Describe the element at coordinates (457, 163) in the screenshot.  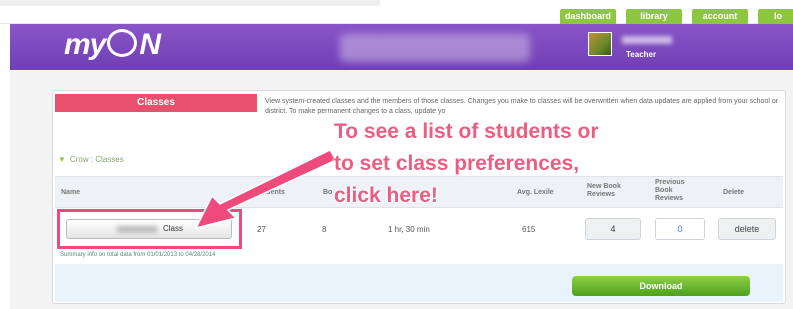
I see `overlay-line-2: to set class preferences,` at that location.